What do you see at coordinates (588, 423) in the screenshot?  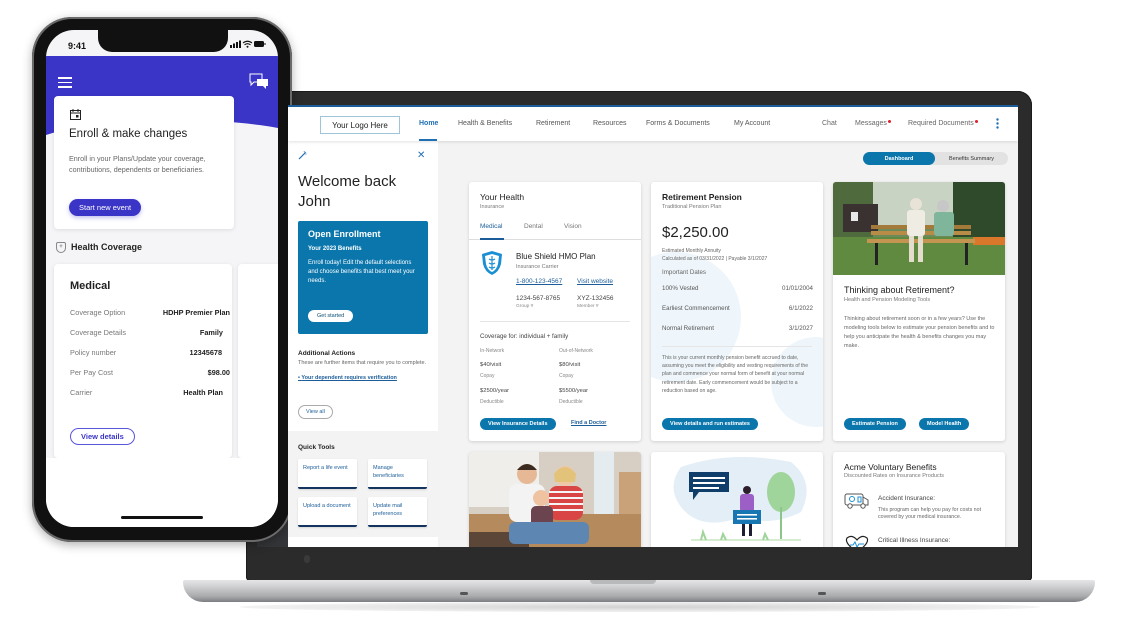 I see `find-a-doctor-link: Find a Doctor` at bounding box center [588, 423].